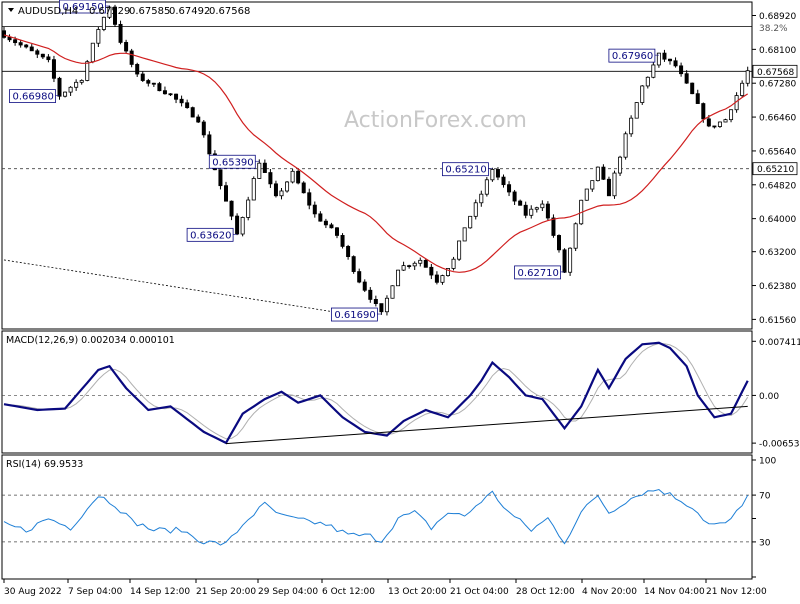 This screenshot has height=604, width=800. I want to click on x-tick-label: 21 Sep 20:00, so click(226, 592).